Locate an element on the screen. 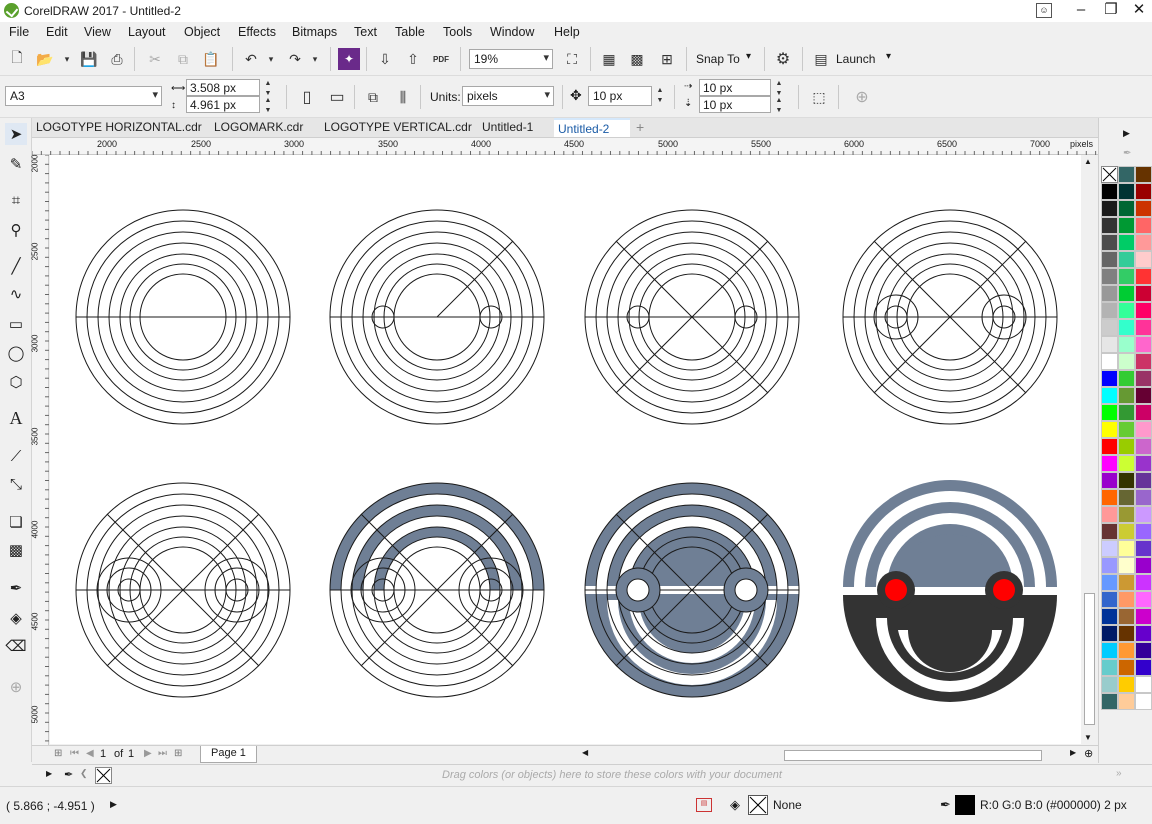 The height and width of the screenshot is (824, 1152). paste-icon: 📋 is located at coordinates (211, 59).